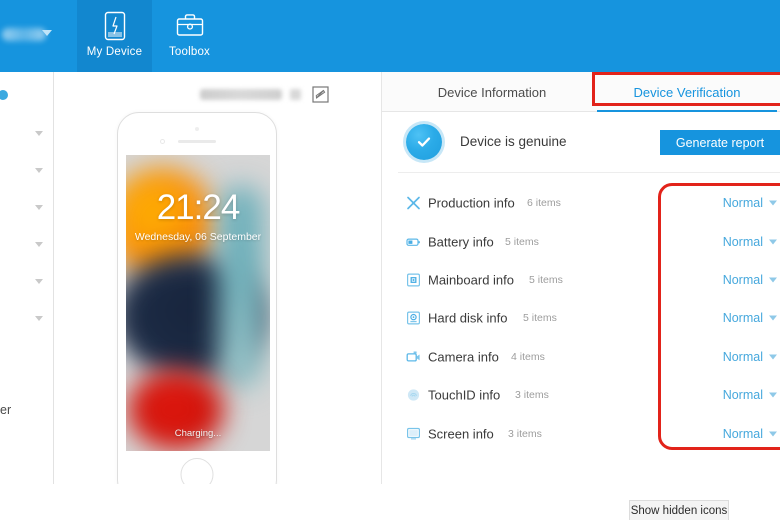 This screenshot has height=520, width=780. I want to click on check-row-label: TouchID info, so click(464, 395).